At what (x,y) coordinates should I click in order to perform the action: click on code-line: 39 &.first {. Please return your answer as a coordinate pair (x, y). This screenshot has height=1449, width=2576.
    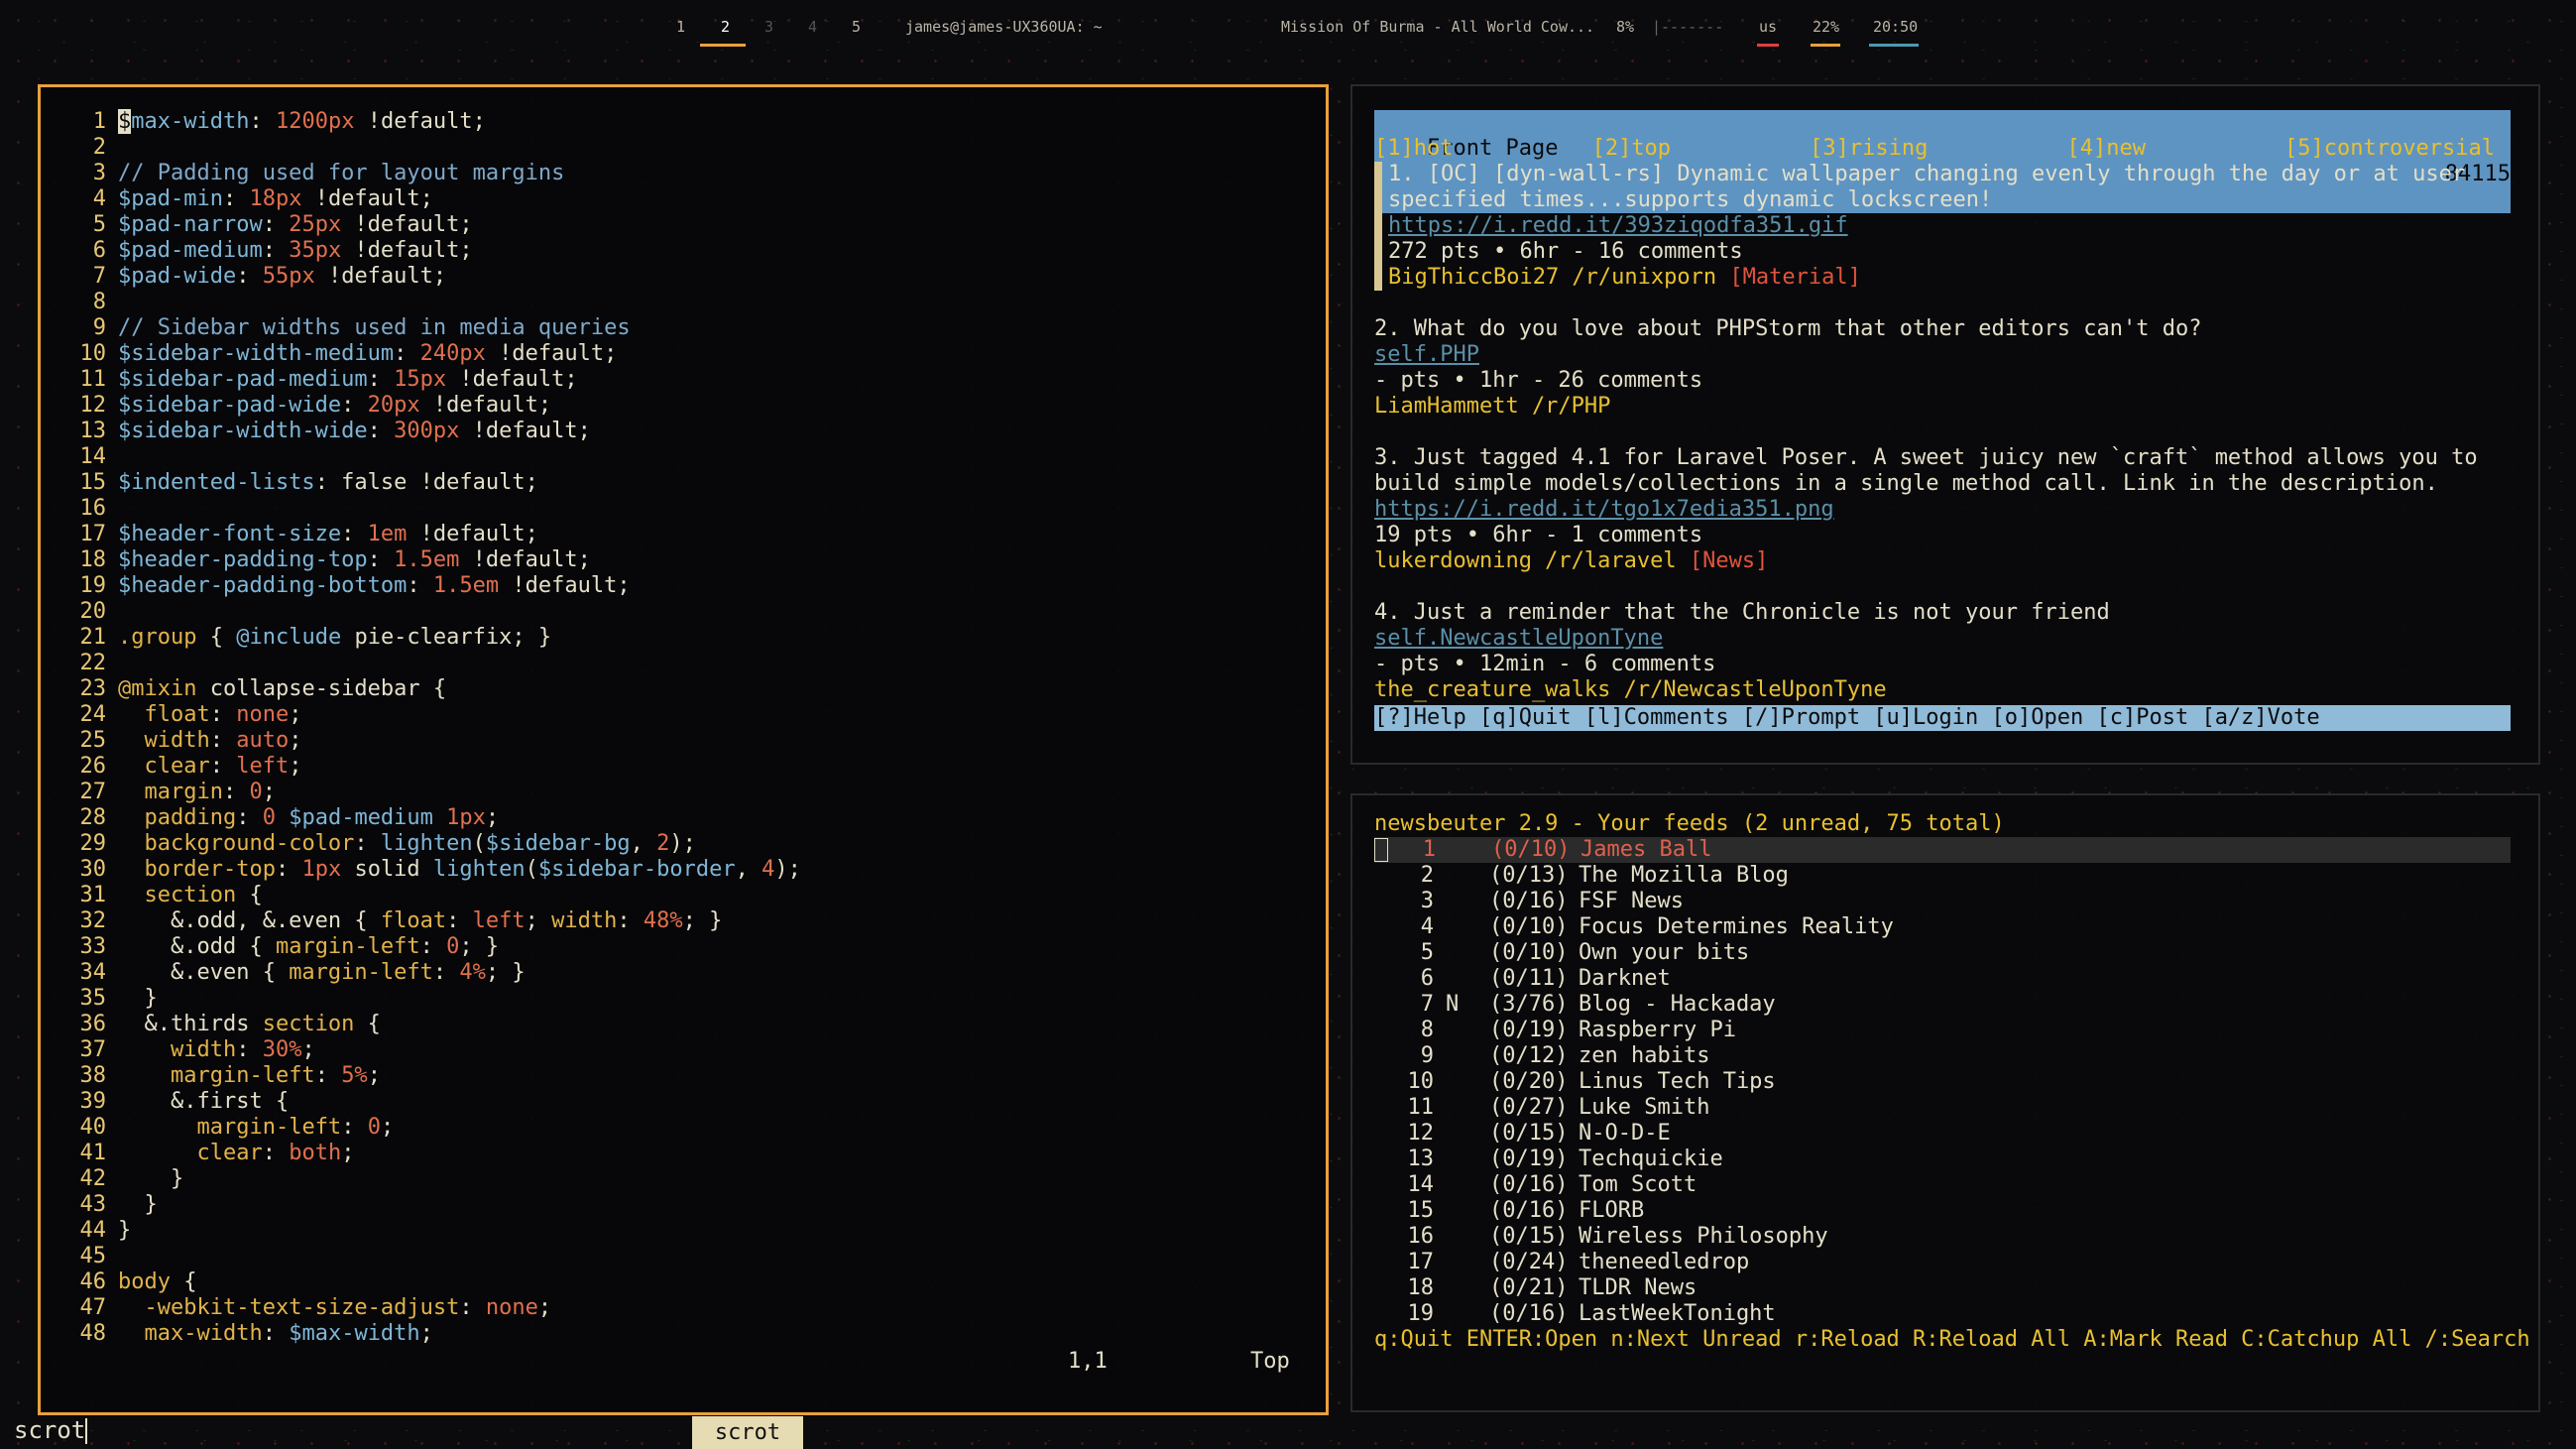
    Looking at the image, I should click on (421, 1102).